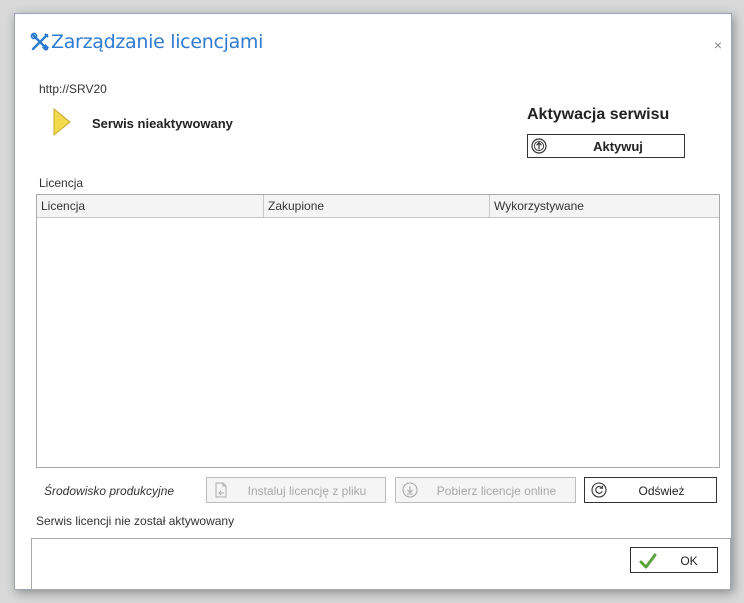  Describe the element at coordinates (62, 122) in the screenshot. I see `triangle-right-icon` at that location.